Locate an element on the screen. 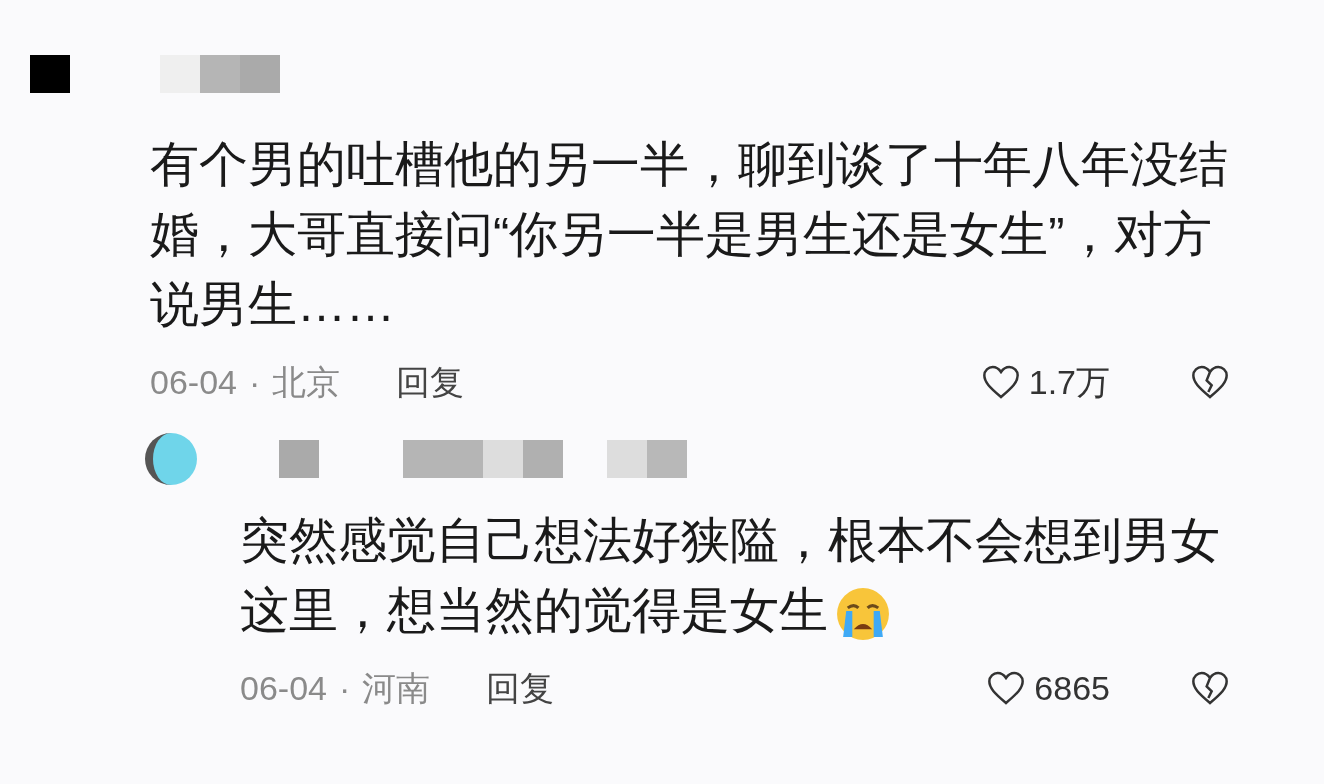  avatar is located at coordinates (171, 459).